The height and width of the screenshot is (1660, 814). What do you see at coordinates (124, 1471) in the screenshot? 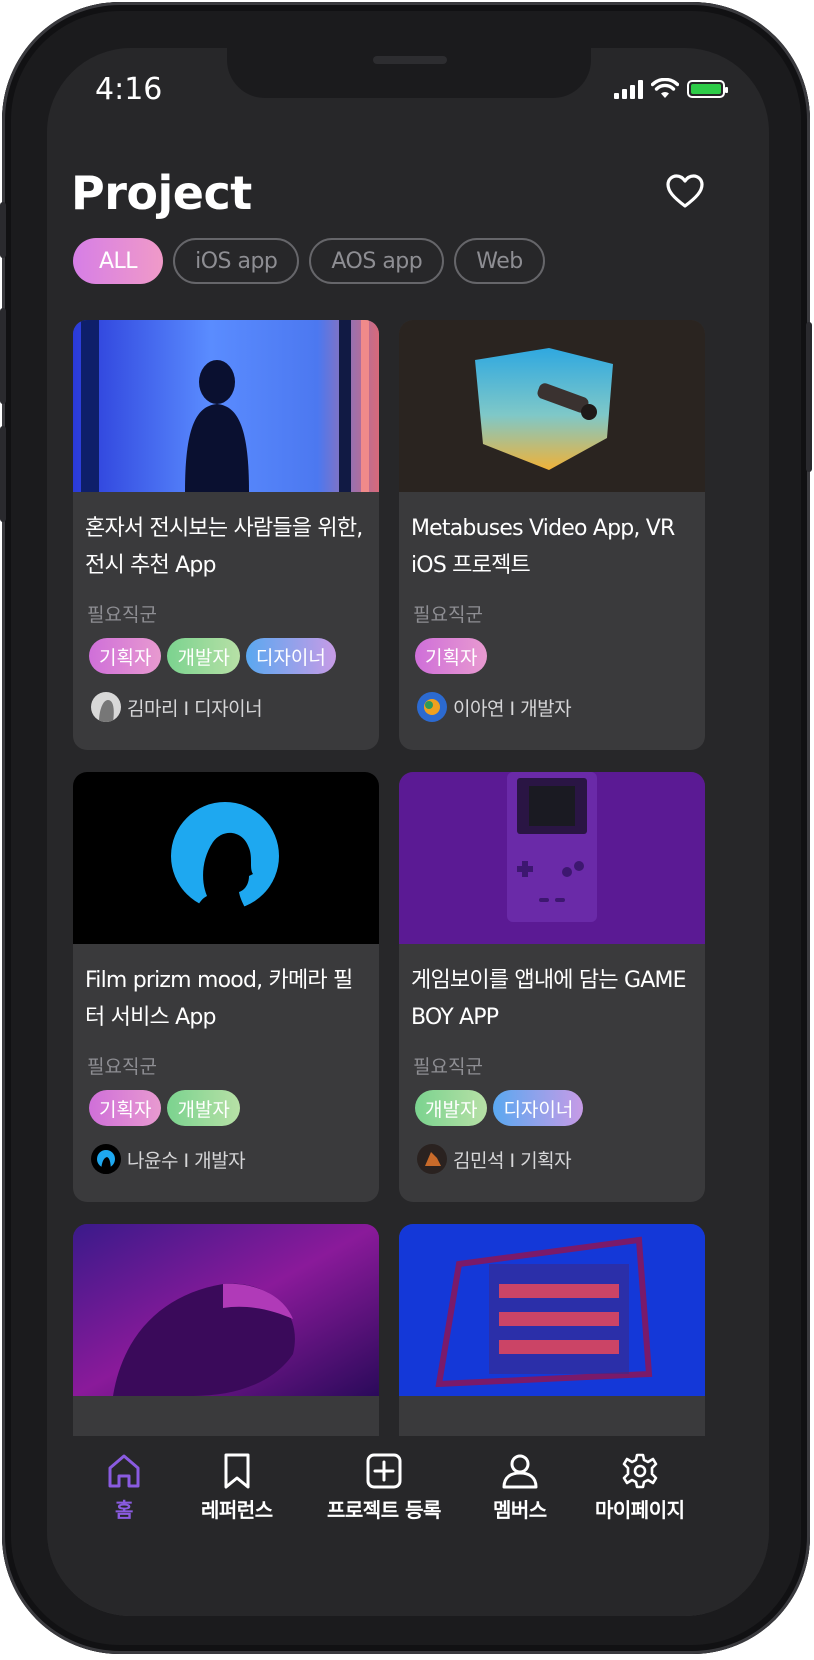
I see `home-icon` at bounding box center [124, 1471].